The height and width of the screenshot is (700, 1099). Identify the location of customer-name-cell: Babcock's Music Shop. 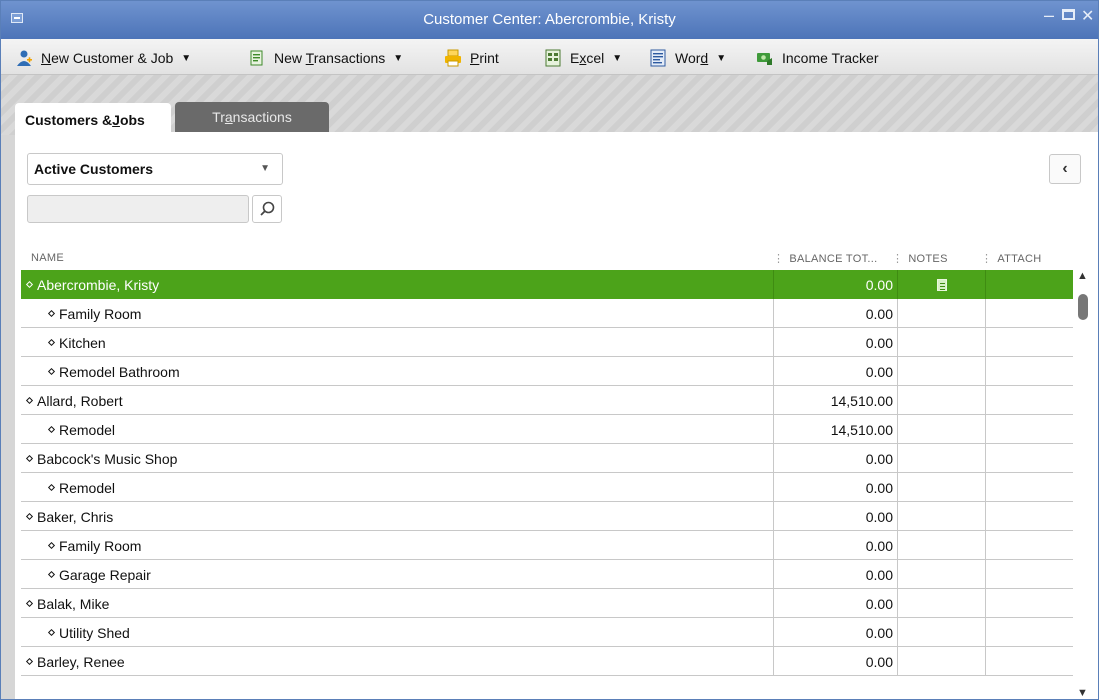
(397, 458).